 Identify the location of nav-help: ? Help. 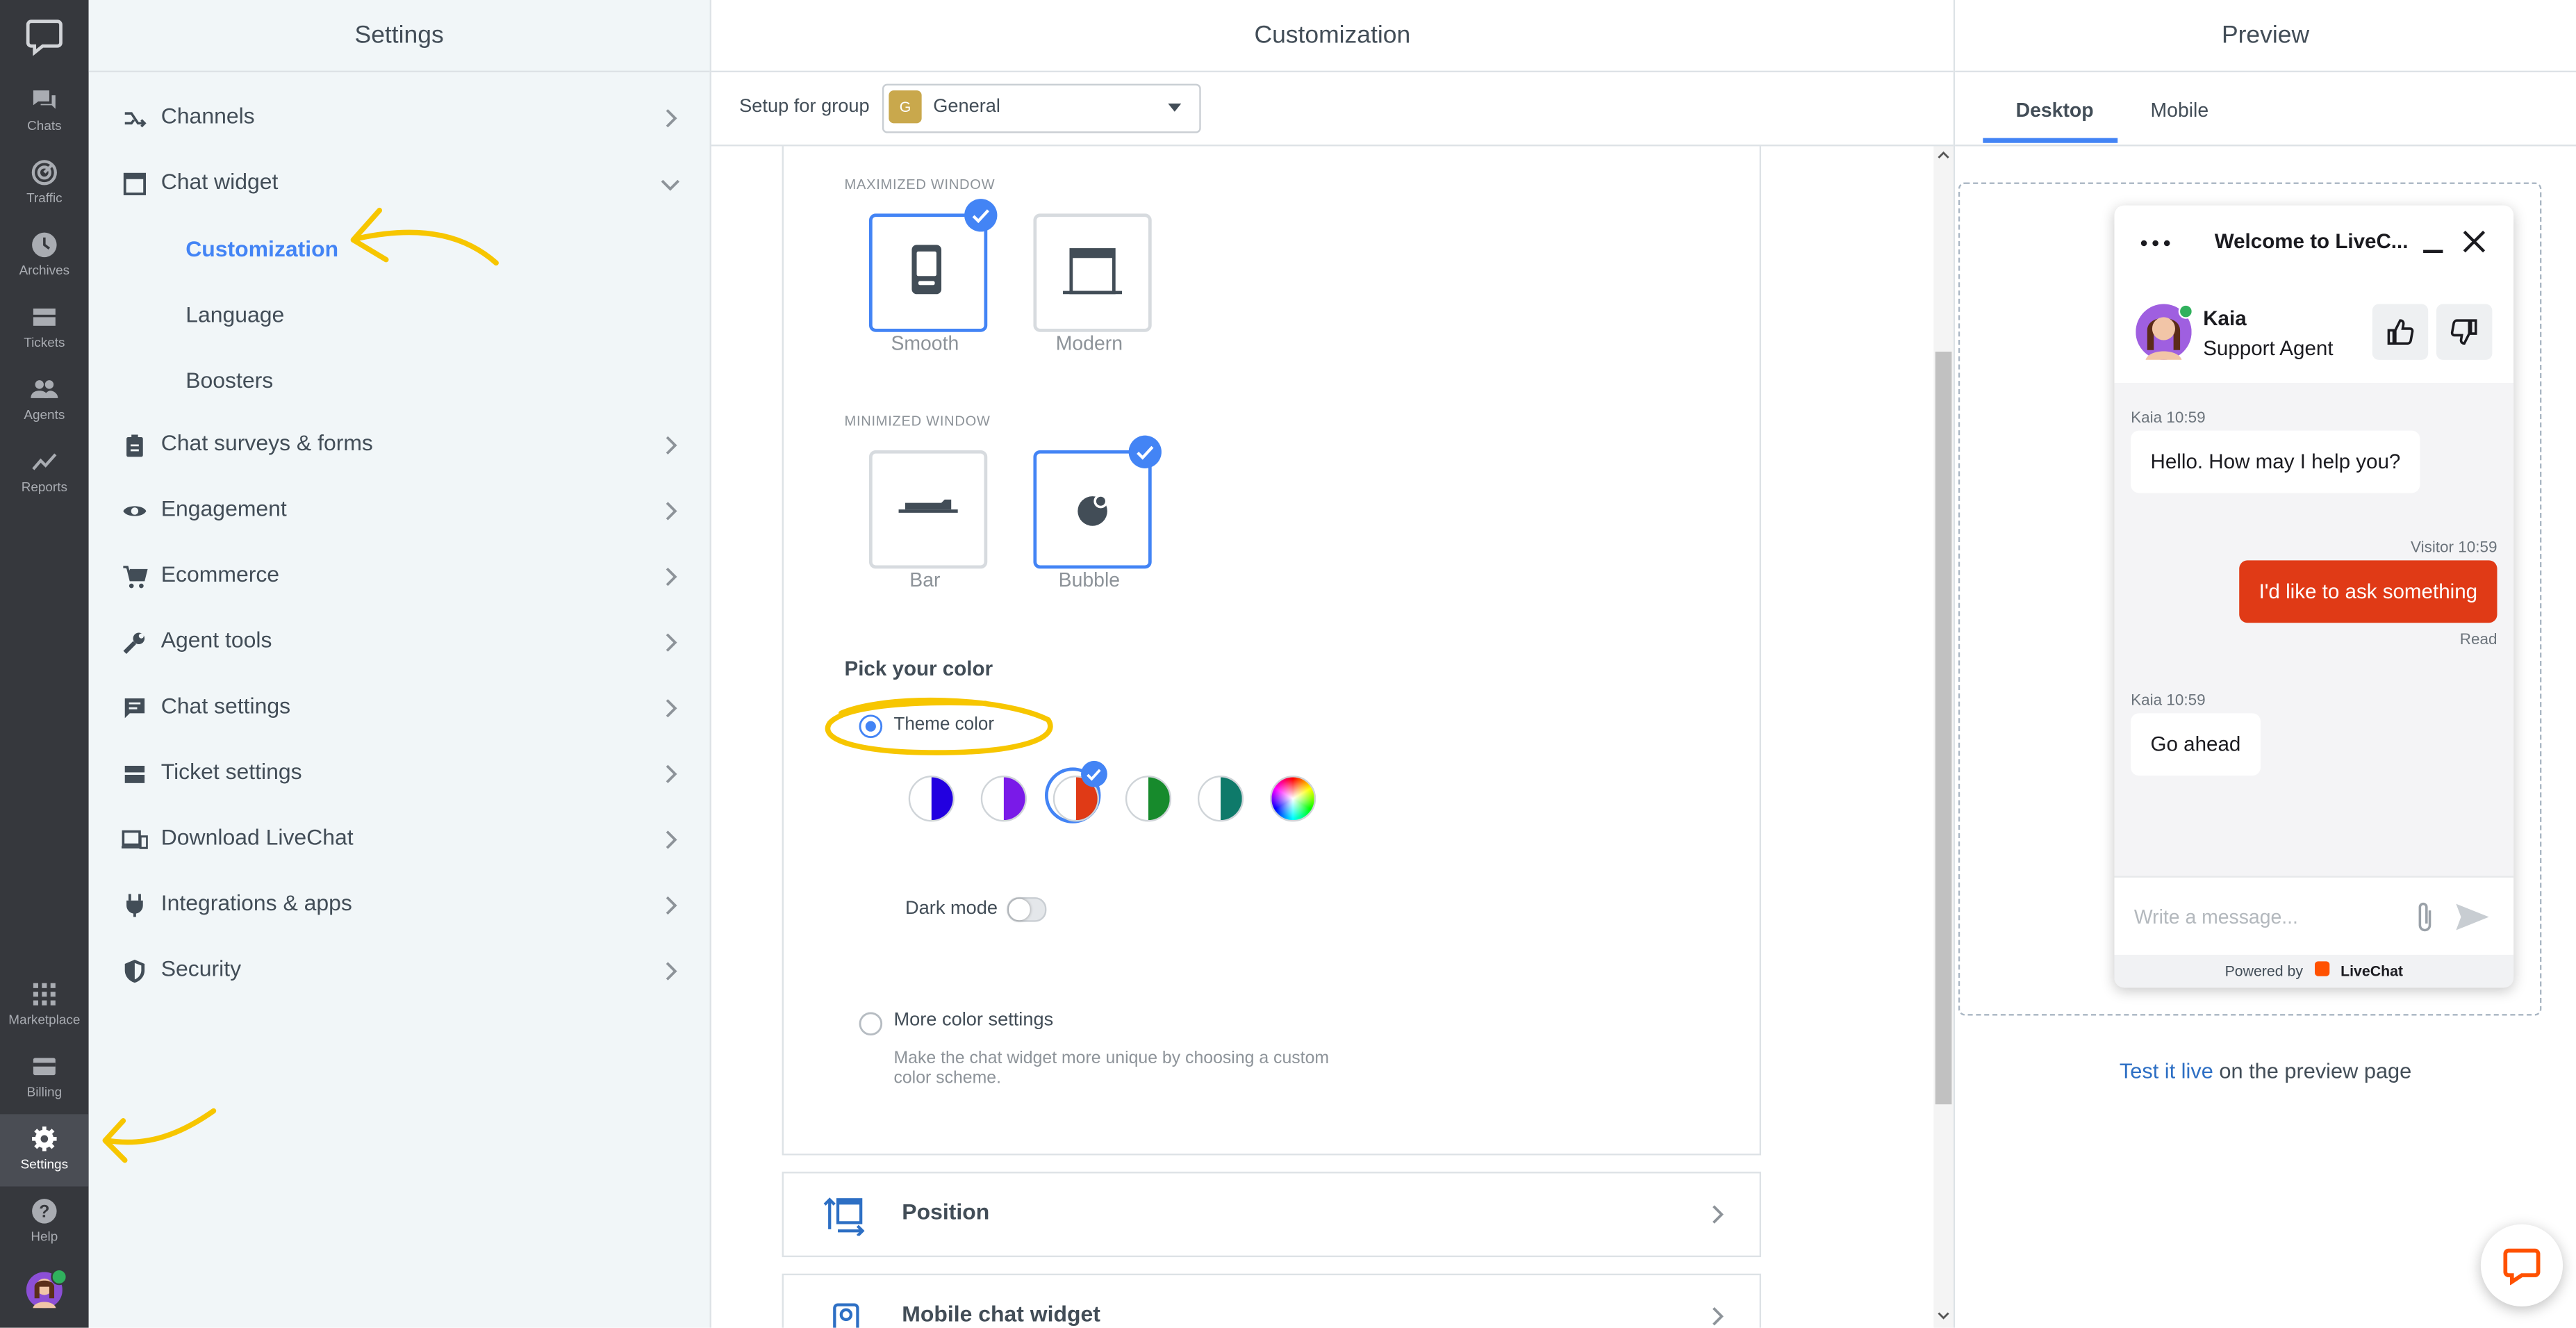
(45, 1222).